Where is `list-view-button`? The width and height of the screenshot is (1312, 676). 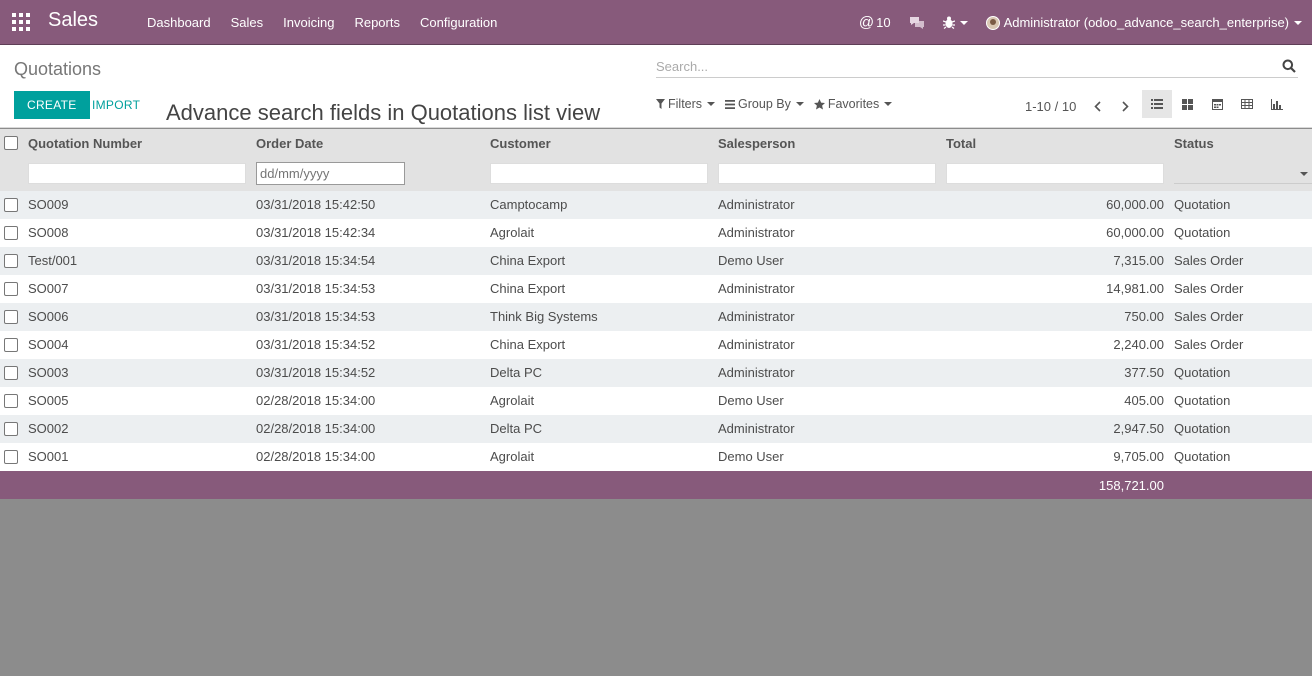 list-view-button is located at coordinates (1157, 104).